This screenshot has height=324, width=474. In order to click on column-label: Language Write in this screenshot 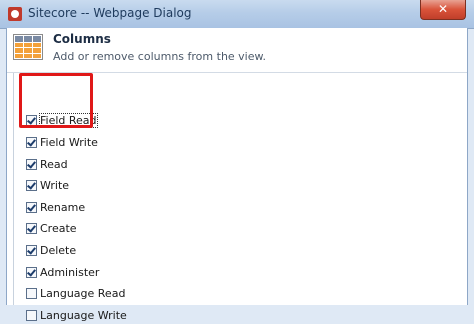, I will do `click(83, 315)`.